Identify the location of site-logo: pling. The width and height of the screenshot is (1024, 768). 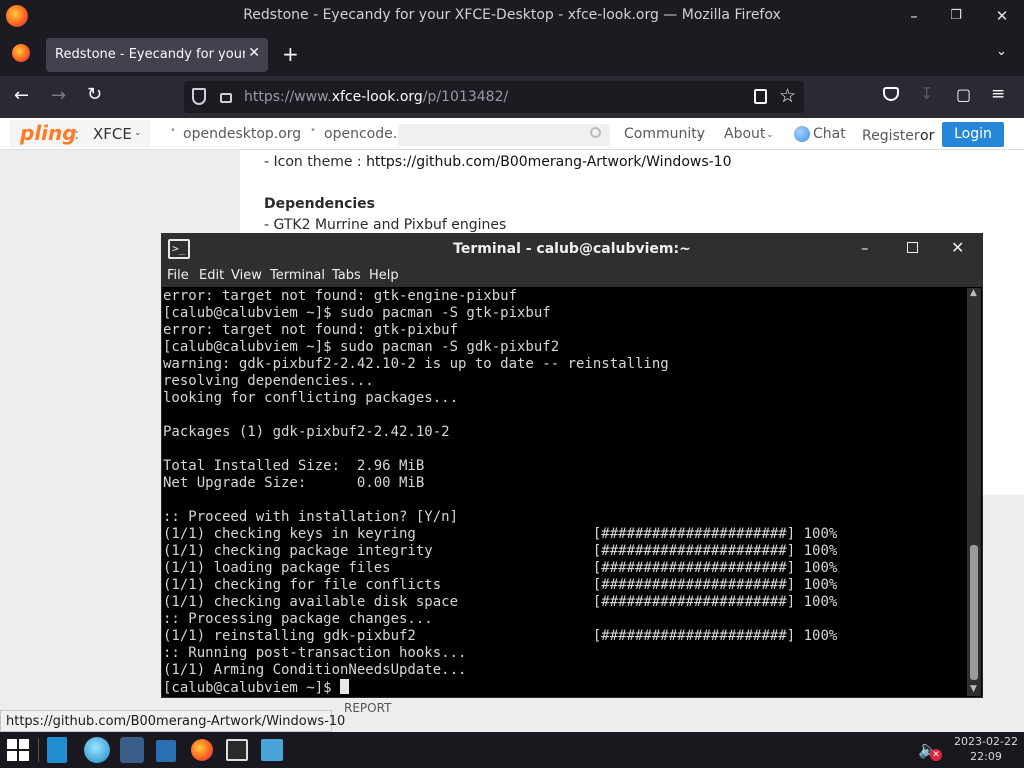
(48, 133).